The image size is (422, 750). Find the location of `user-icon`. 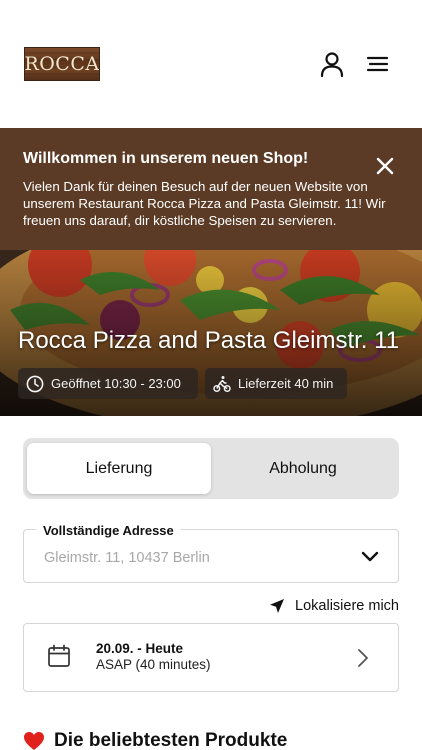

user-icon is located at coordinates (332, 64).